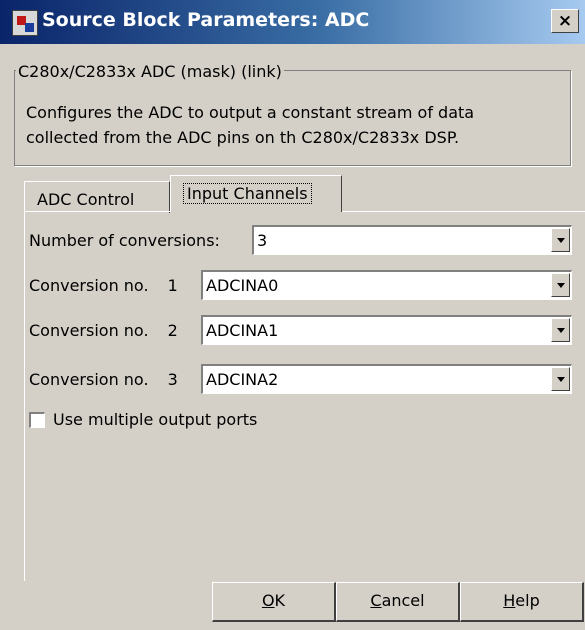  What do you see at coordinates (247, 193) in the screenshot?
I see `tab-input-channels-label: Input Channels` at bounding box center [247, 193].